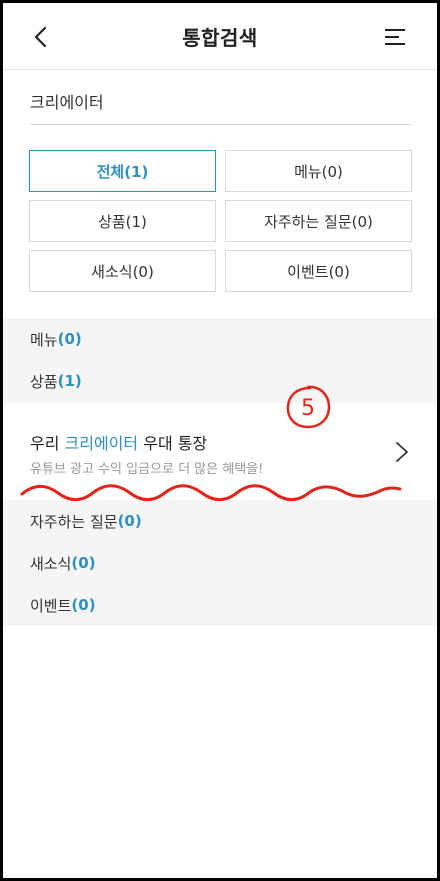 The image size is (440, 881). What do you see at coordinates (122, 171) in the screenshot?
I see `filter-all: 전체(1)` at bounding box center [122, 171].